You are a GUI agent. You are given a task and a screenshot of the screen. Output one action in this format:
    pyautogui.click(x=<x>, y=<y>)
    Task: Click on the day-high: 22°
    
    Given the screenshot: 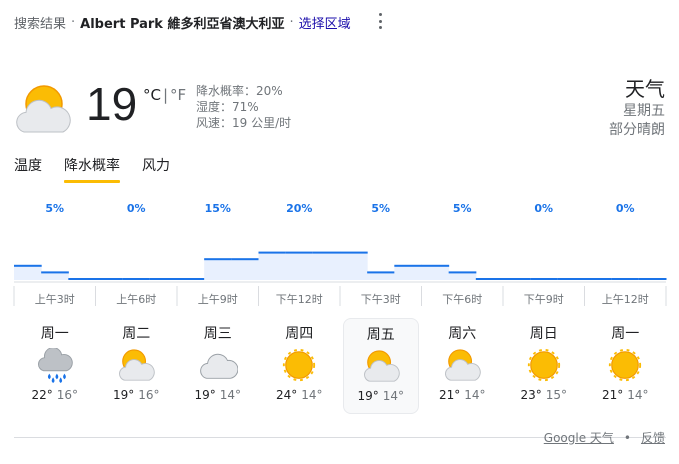 What is the action you would take?
    pyautogui.click(x=42, y=395)
    